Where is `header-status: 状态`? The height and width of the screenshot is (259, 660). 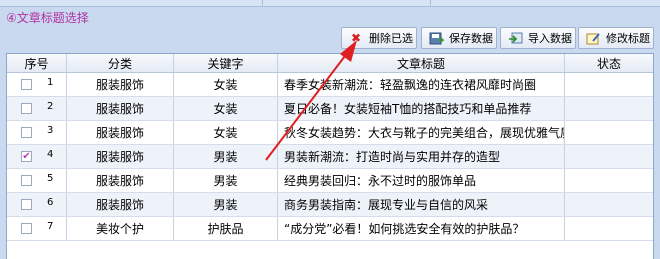
header-status: 状态 is located at coordinates (609, 63).